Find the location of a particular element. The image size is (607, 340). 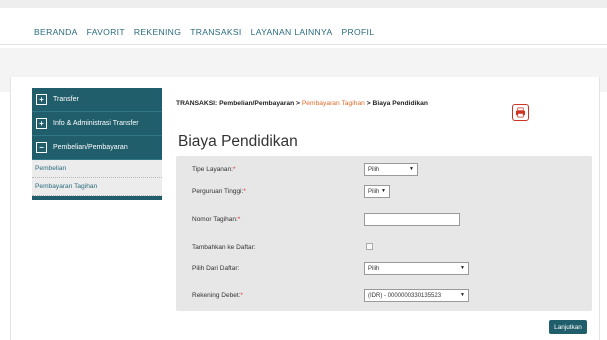

rekening-debet-select: (IDR) - 0000000330135523 ▼ is located at coordinates (416, 295).